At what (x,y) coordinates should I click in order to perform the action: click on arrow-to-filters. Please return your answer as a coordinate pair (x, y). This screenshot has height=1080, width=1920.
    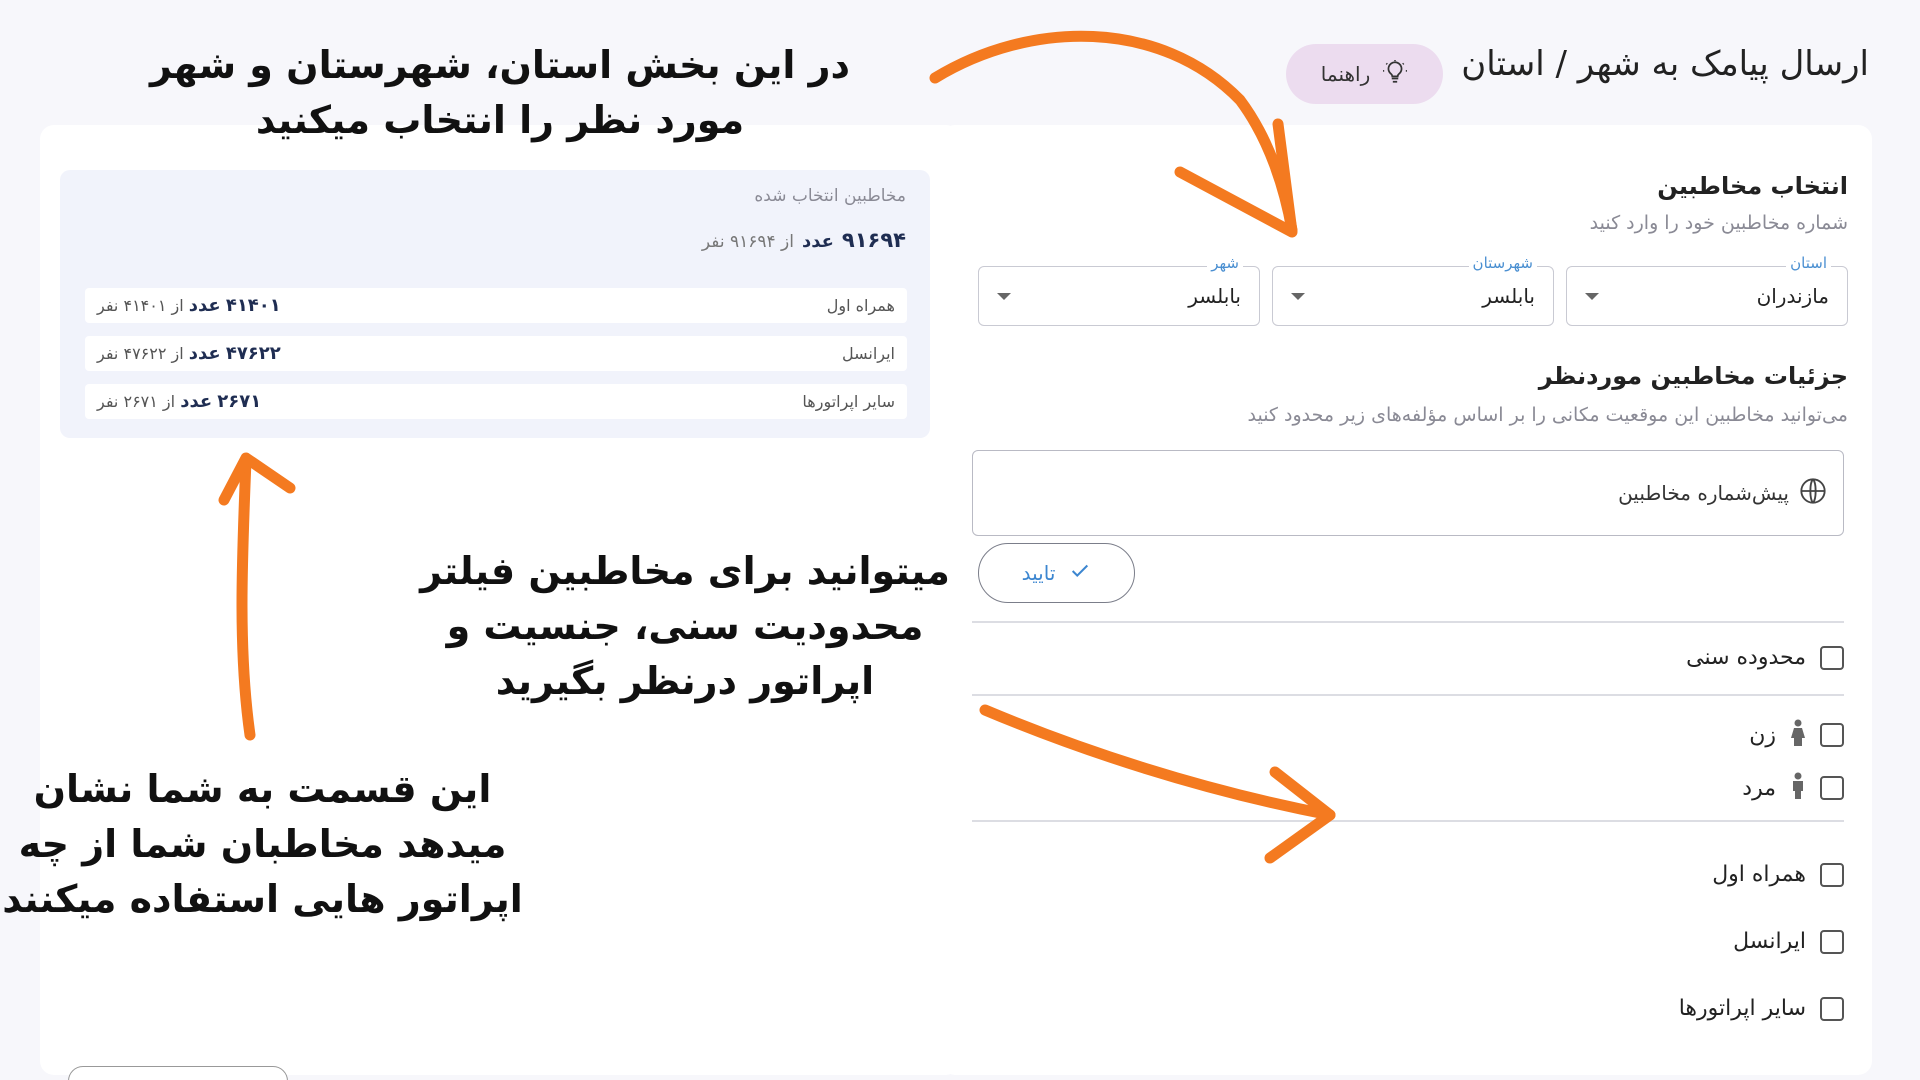
    Looking at the image, I should click on (1157, 762).